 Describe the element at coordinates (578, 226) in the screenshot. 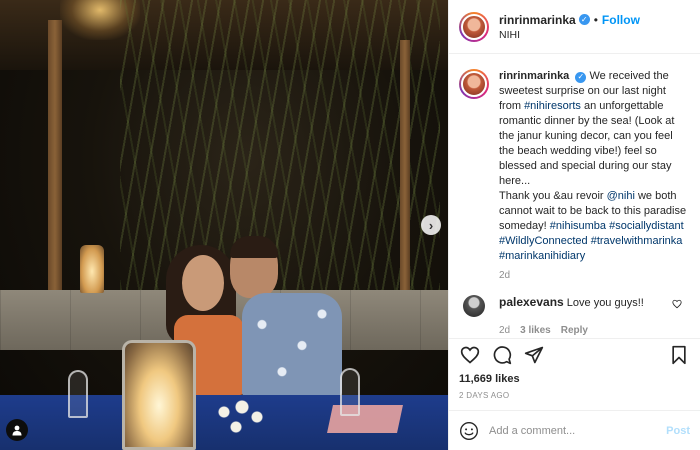

I see `hashtag-link: #nihisumba` at that location.